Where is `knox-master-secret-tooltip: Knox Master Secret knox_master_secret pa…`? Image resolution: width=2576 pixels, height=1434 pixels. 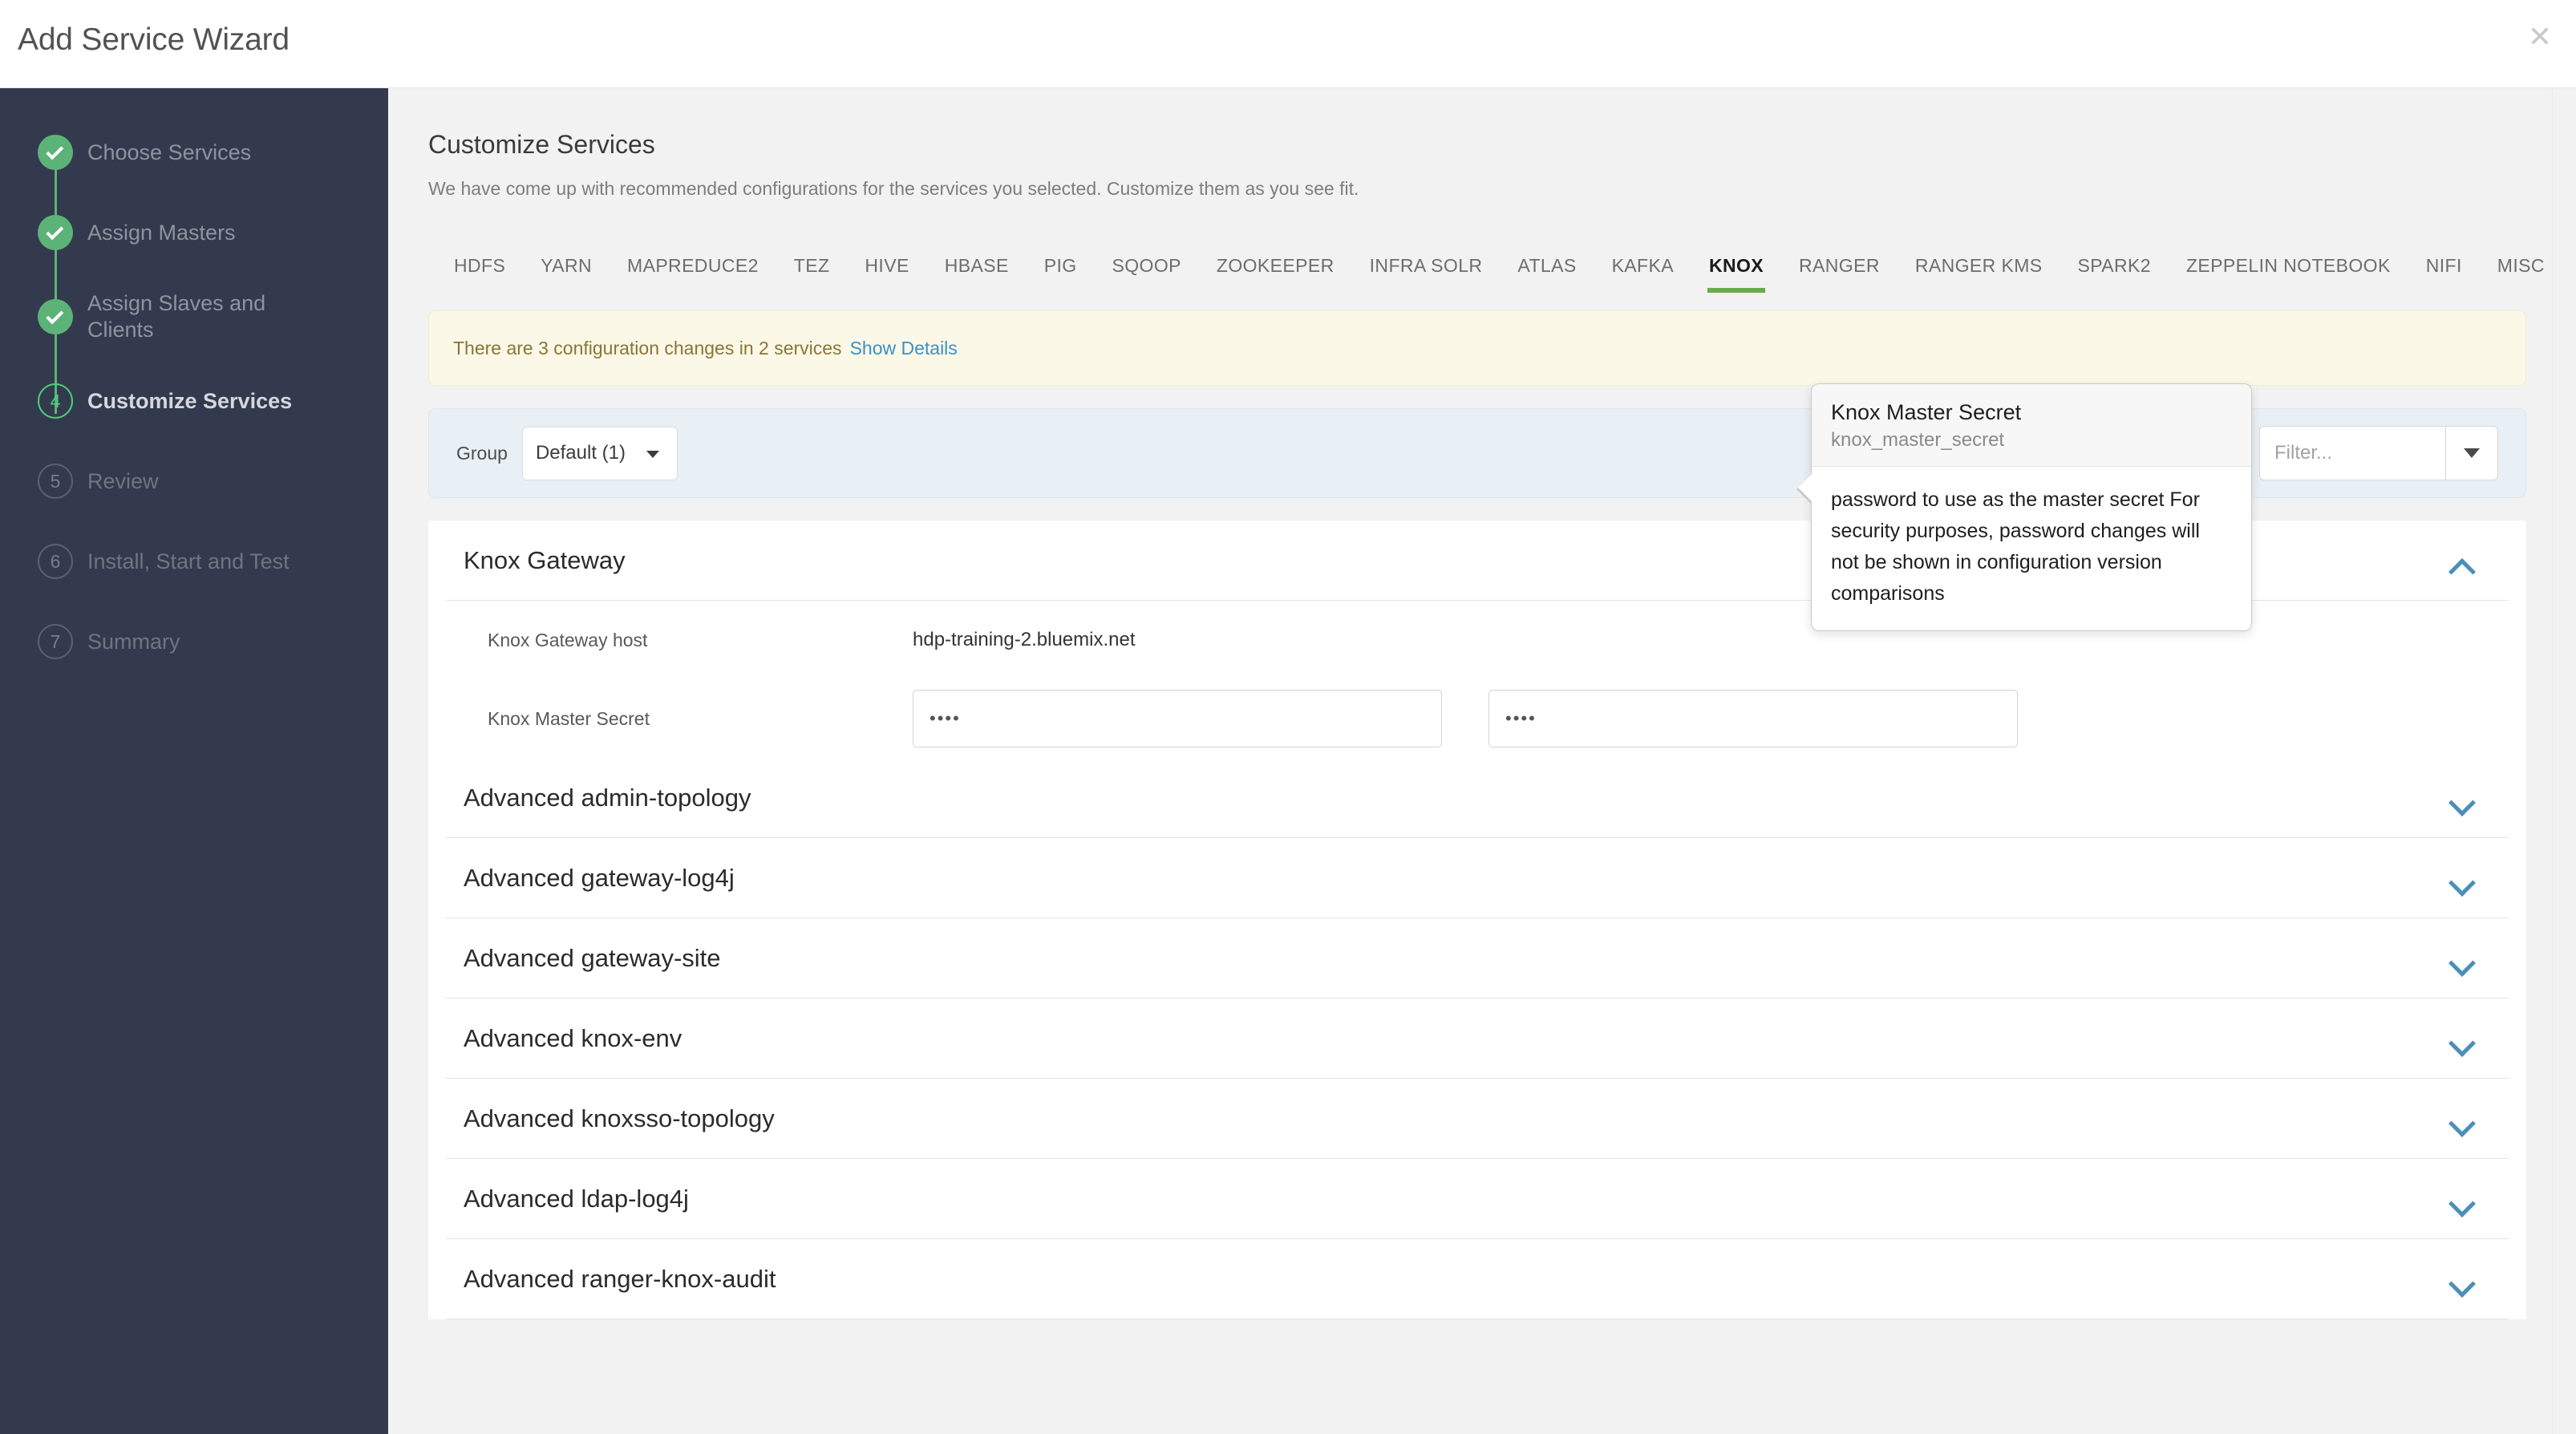
knox-master-secret-tooltip: Knox Master Secret knox_master_secret pa… is located at coordinates (2024, 507).